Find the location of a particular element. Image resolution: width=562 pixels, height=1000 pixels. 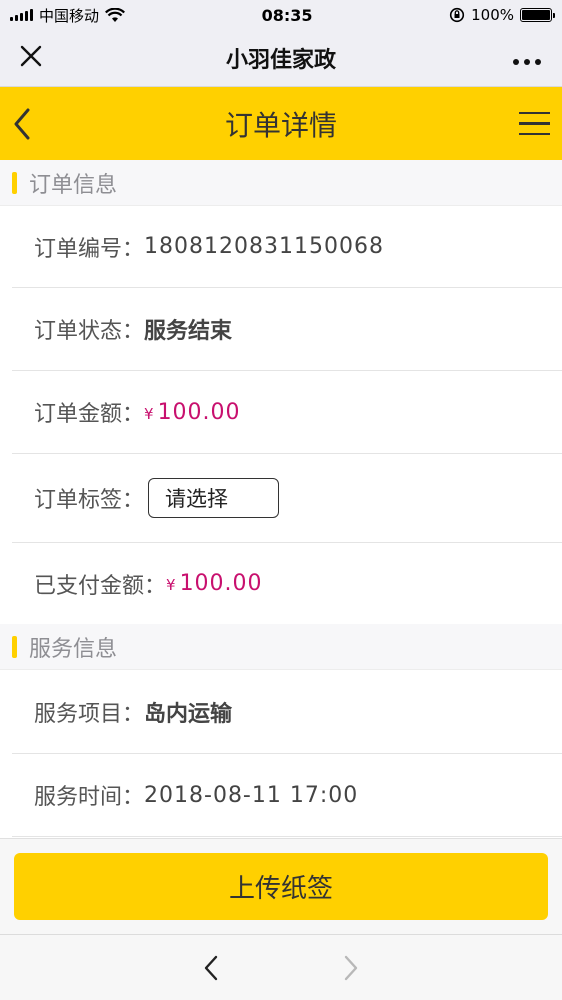

more-options-button is located at coordinates (522, 58).